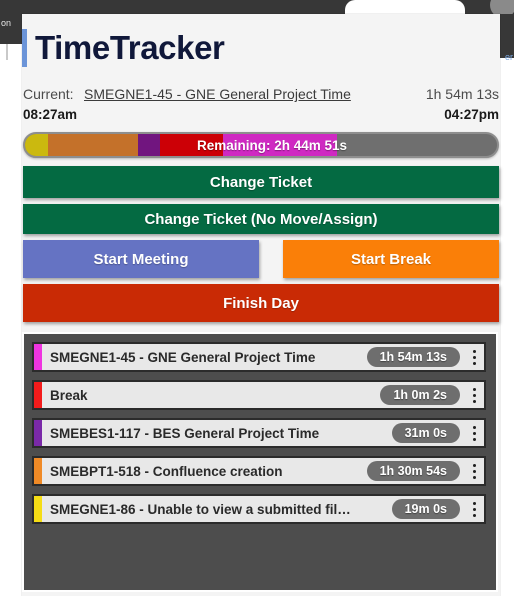  Describe the element at coordinates (261, 45) in the screenshot. I see `popup-header: TimeTracker` at that location.